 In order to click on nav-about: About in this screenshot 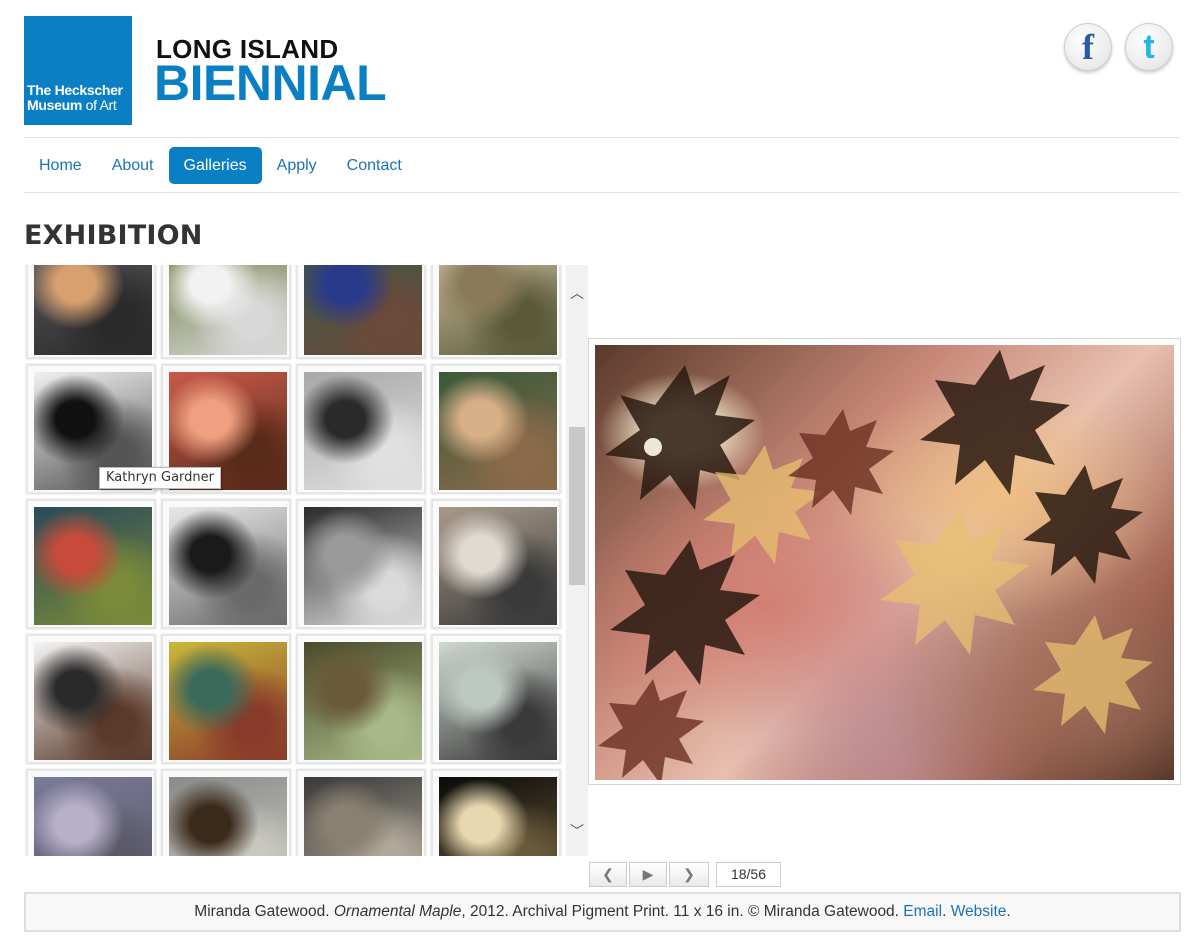, I will do `click(133, 165)`.